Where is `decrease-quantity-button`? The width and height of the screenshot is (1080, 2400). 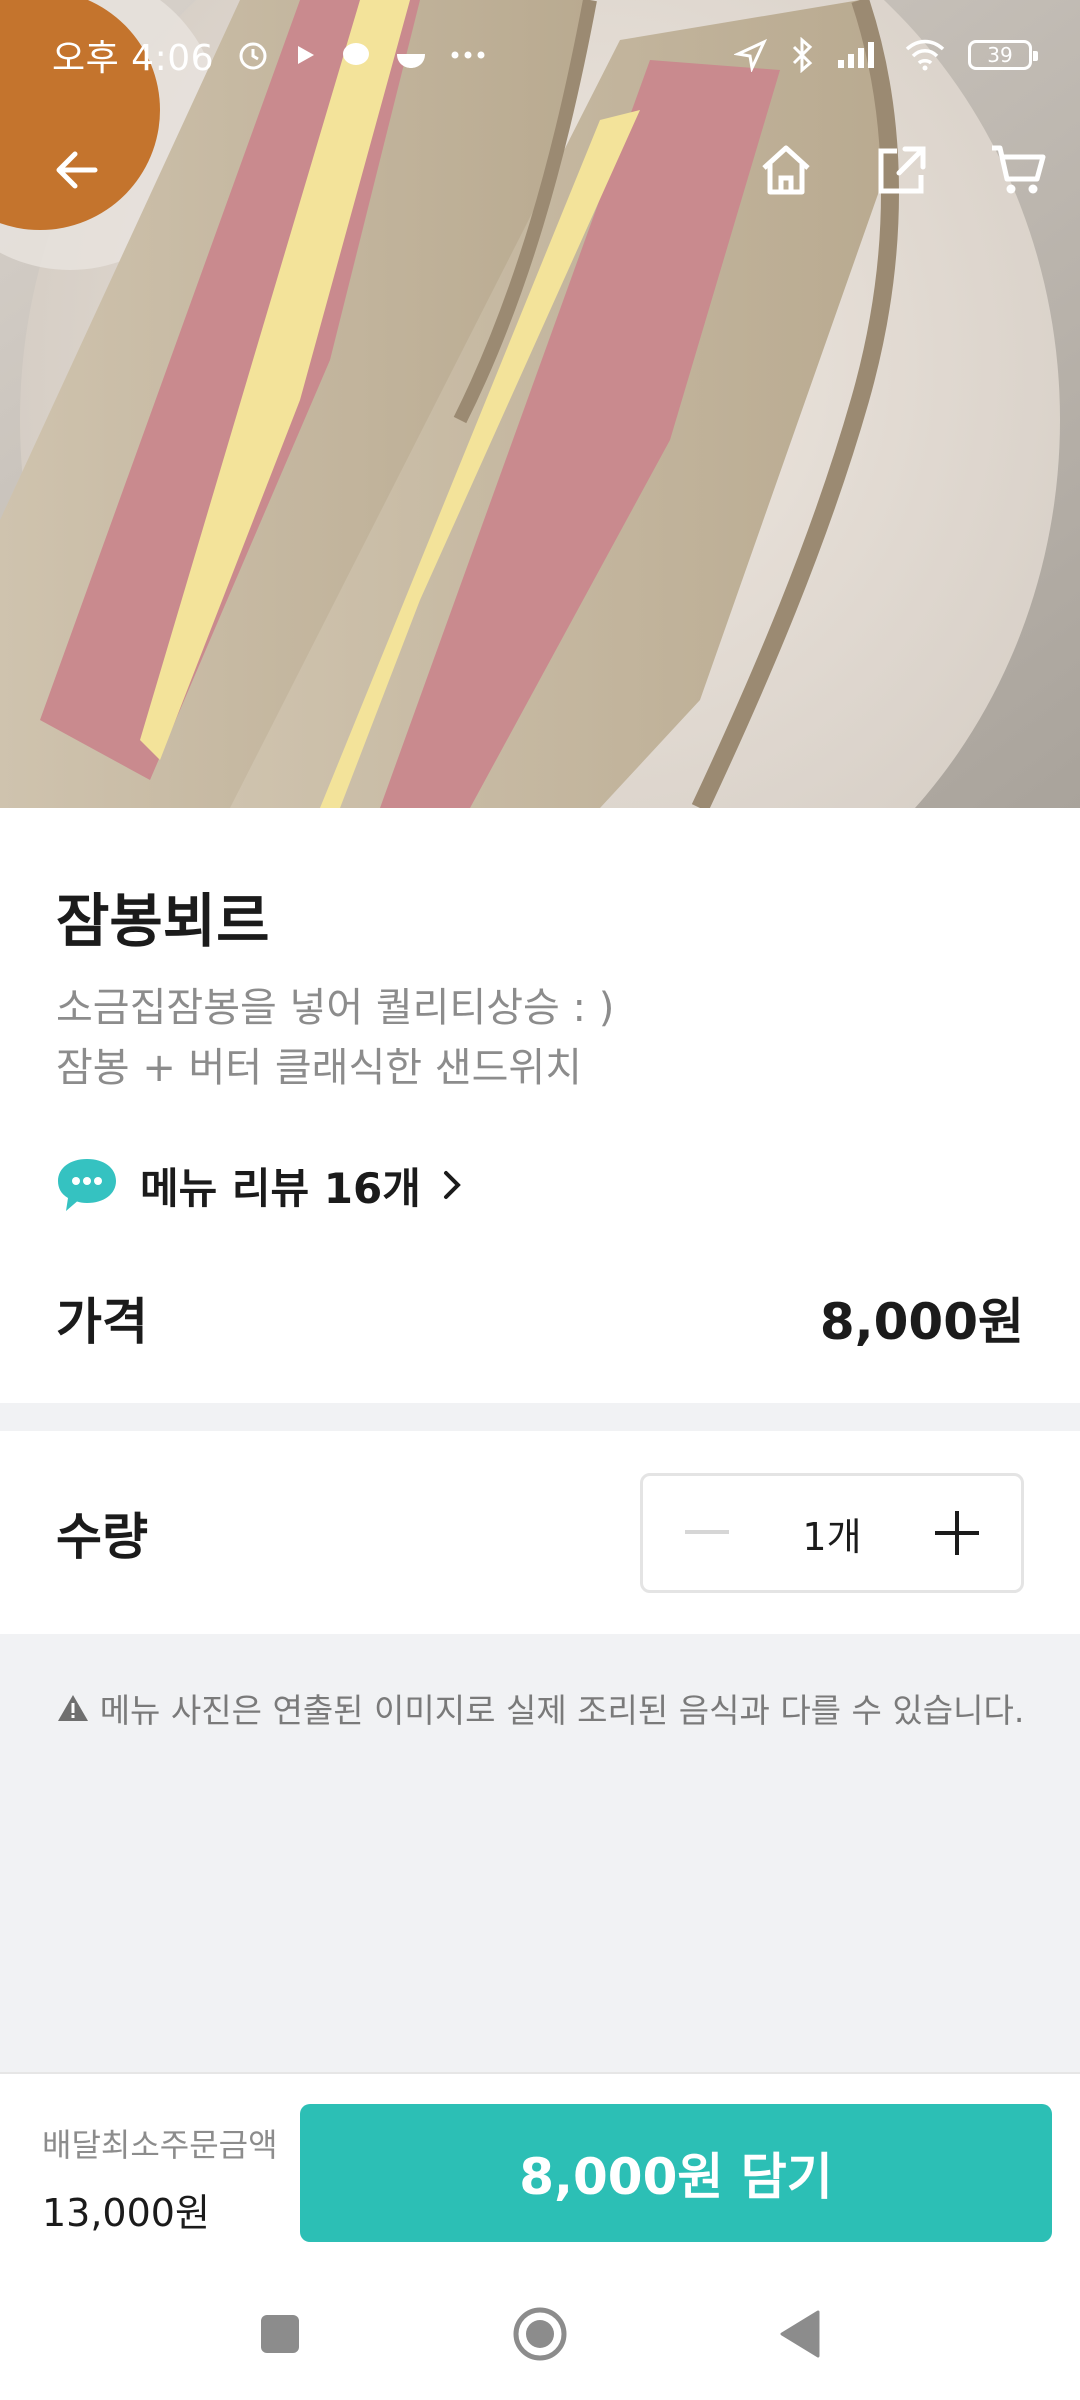 decrease-quantity-button is located at coordinates (707, 1533).